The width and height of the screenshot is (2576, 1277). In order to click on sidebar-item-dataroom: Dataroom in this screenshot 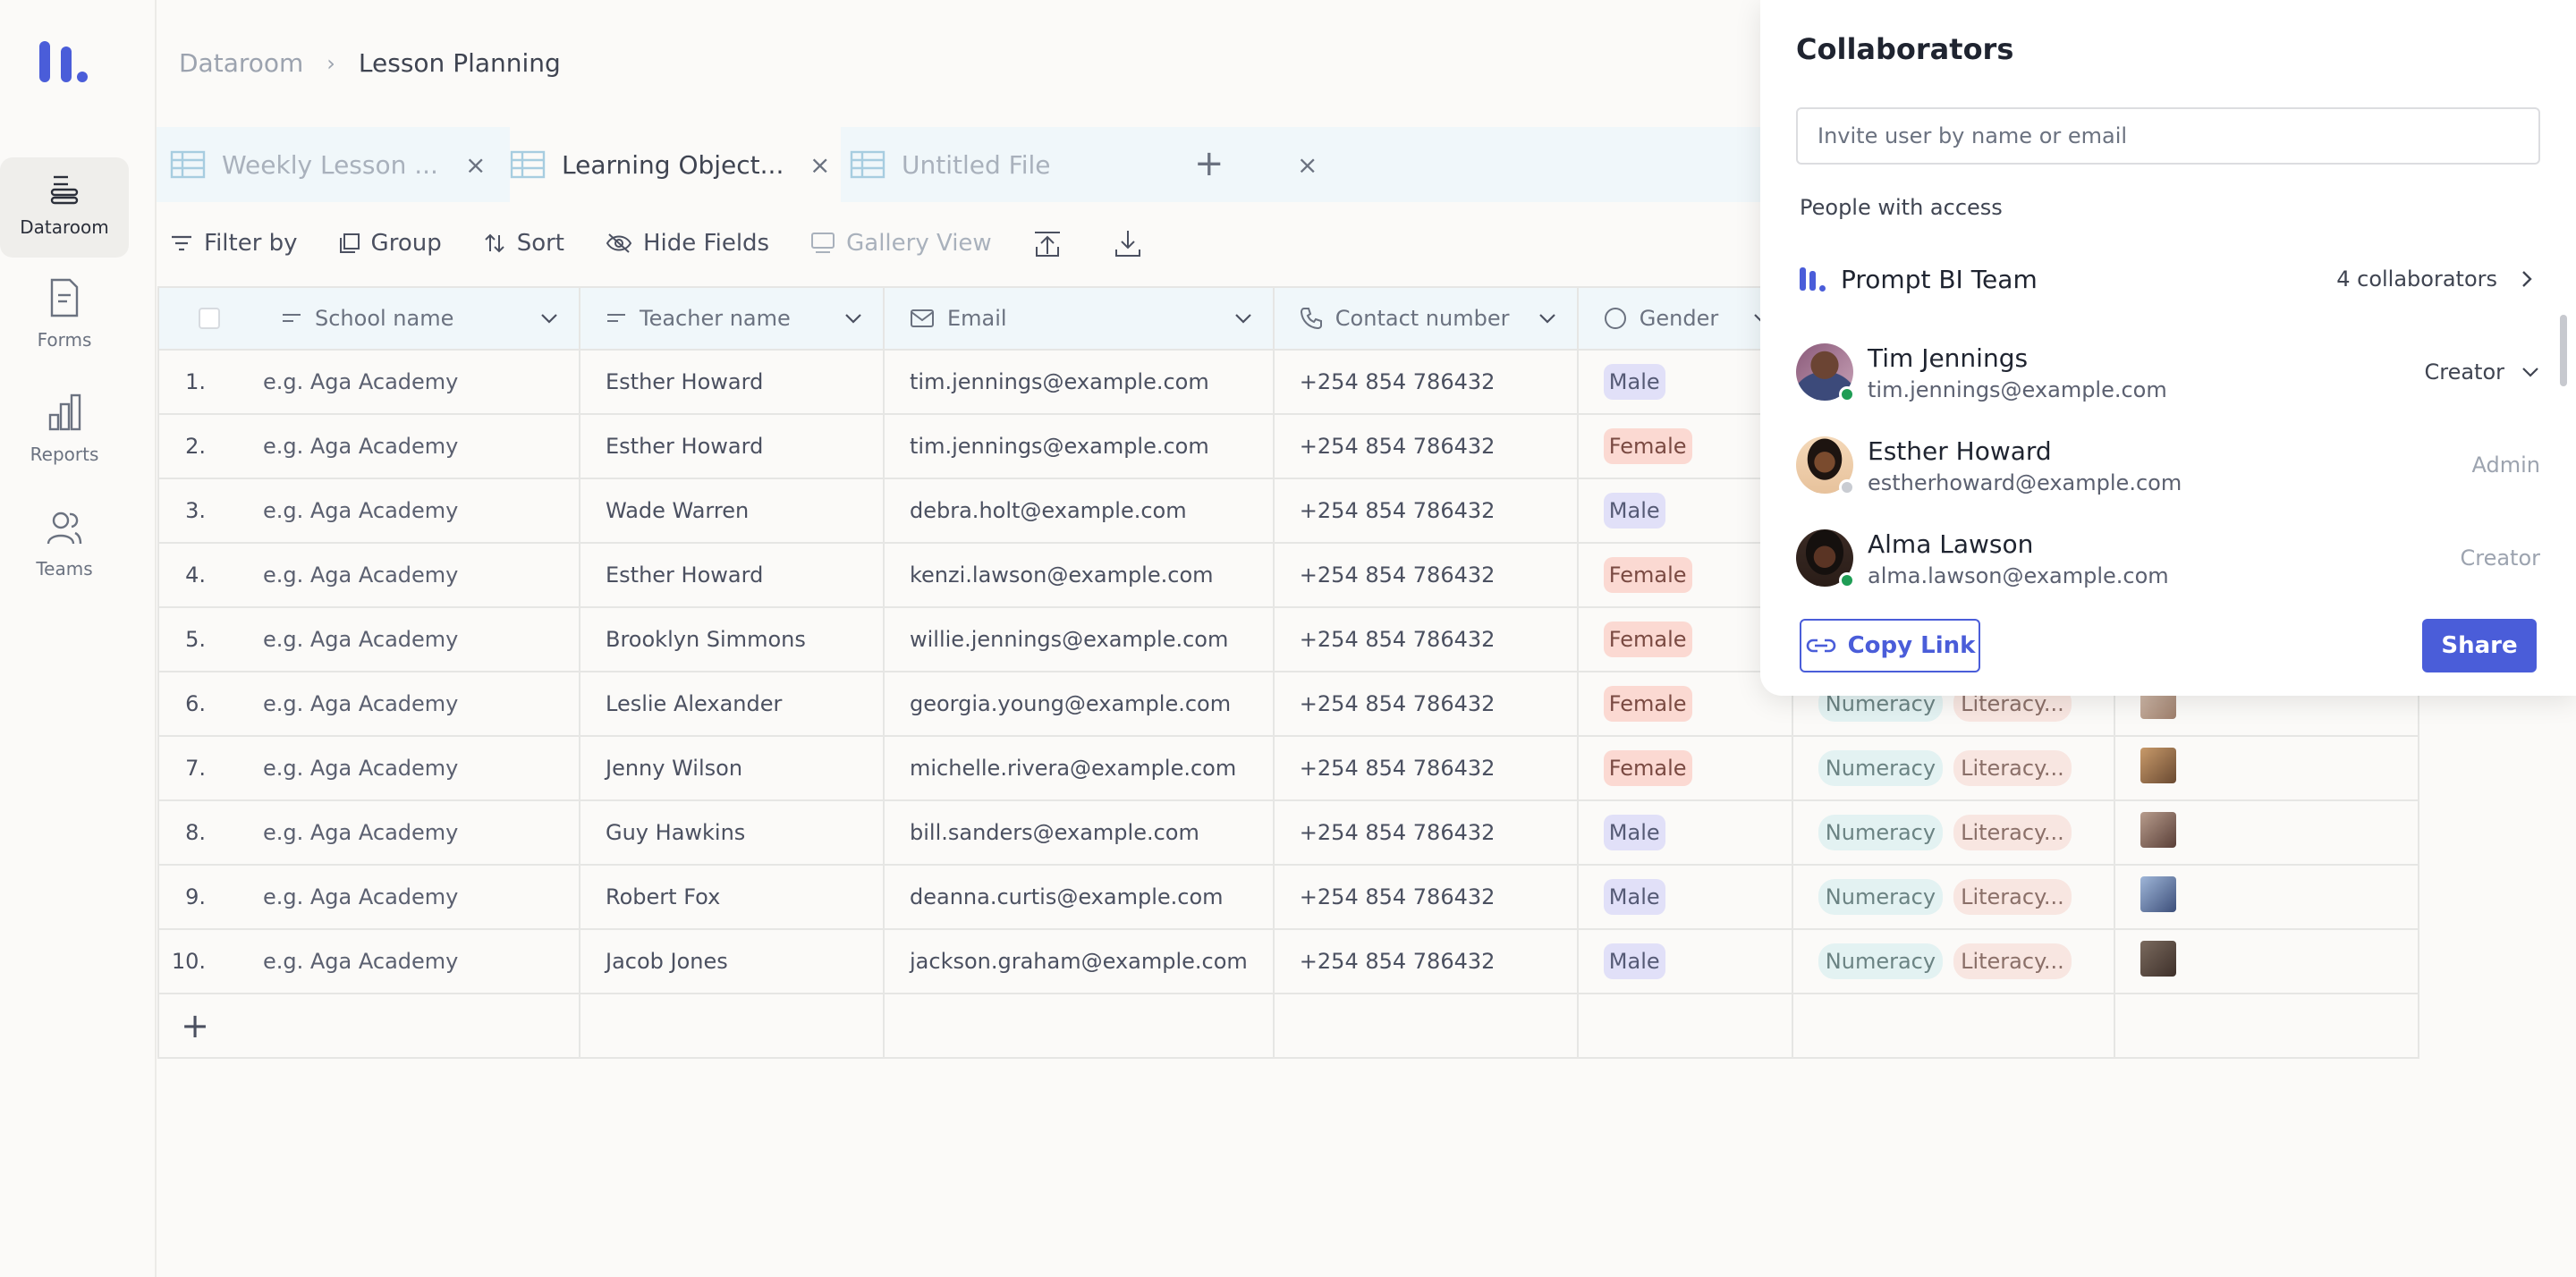, I will do `click(64, 207)`.